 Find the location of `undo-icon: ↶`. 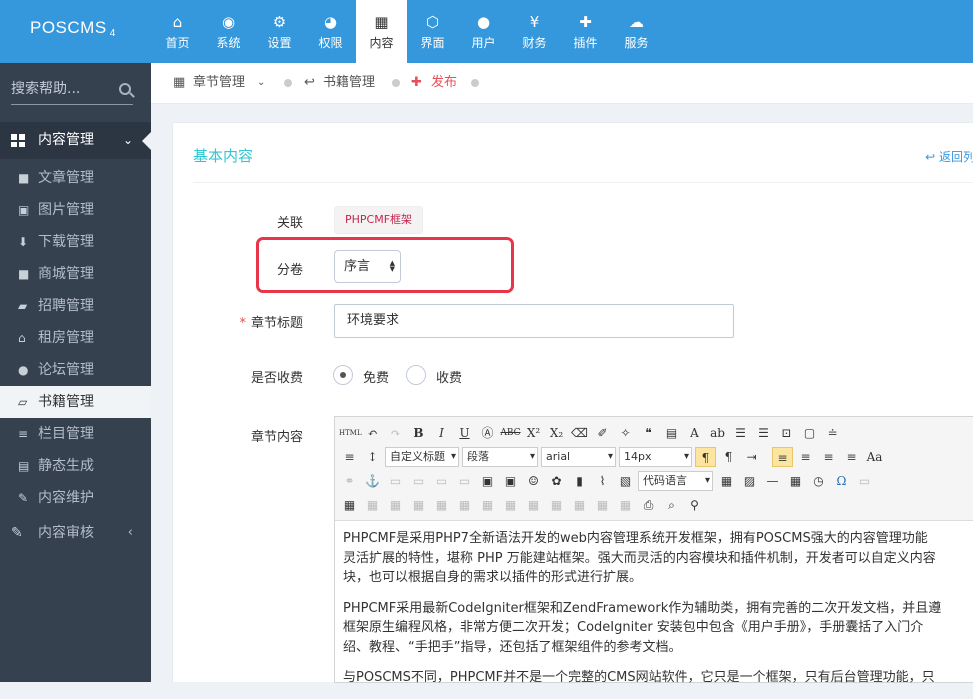

undo-icon: ↶ is located at coordinates (372, 433).